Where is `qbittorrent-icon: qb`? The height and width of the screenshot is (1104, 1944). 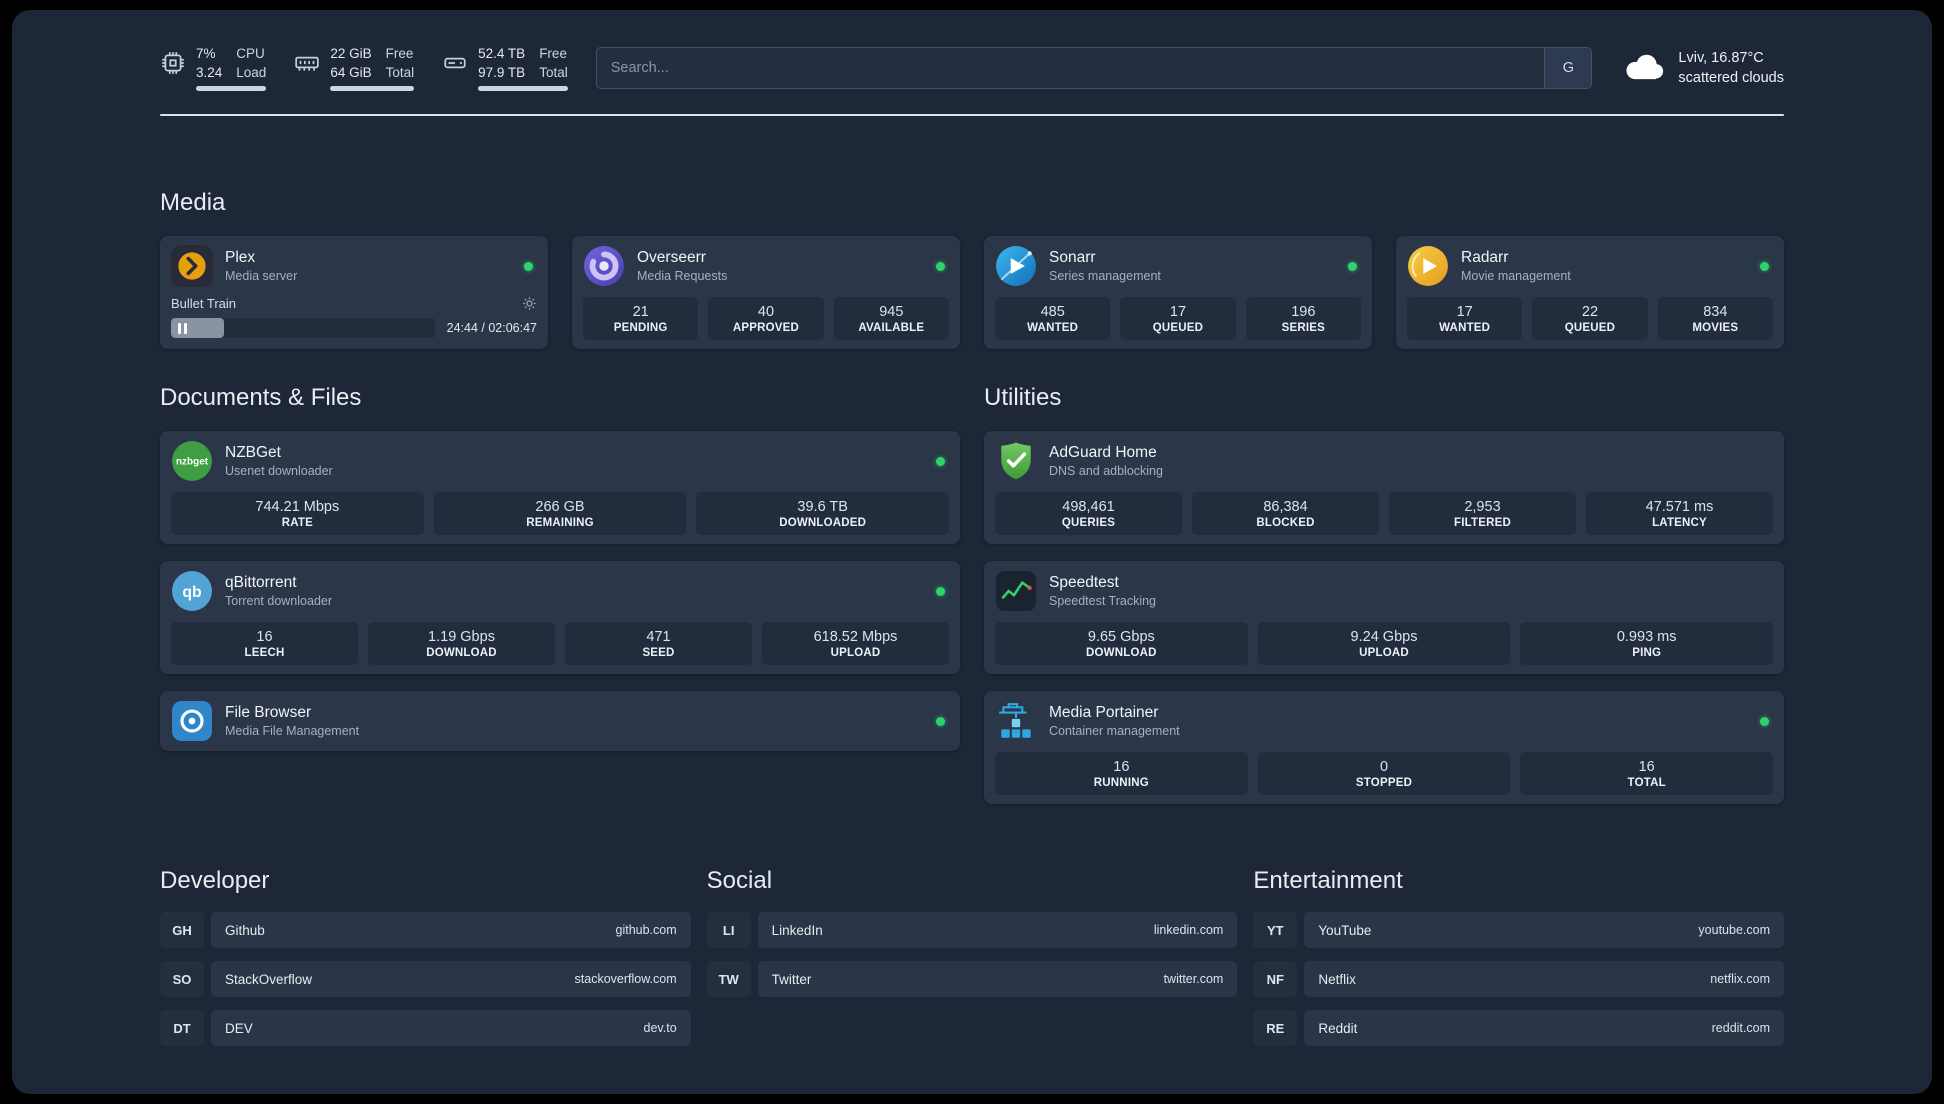 qbittorrent-icon: qb is located at coordinates (192, 591).